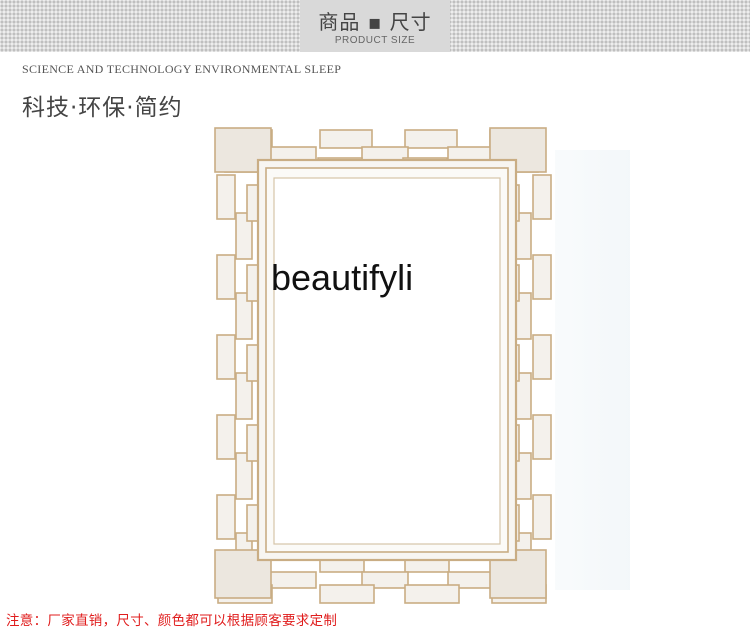 The image size is (750, 638). Describe the element at coordinates (172, 621) in the screenshot. I see `note-text: 注意：厂家直销，尺寸、颜色都可以根据顾客要求定制` at that location.